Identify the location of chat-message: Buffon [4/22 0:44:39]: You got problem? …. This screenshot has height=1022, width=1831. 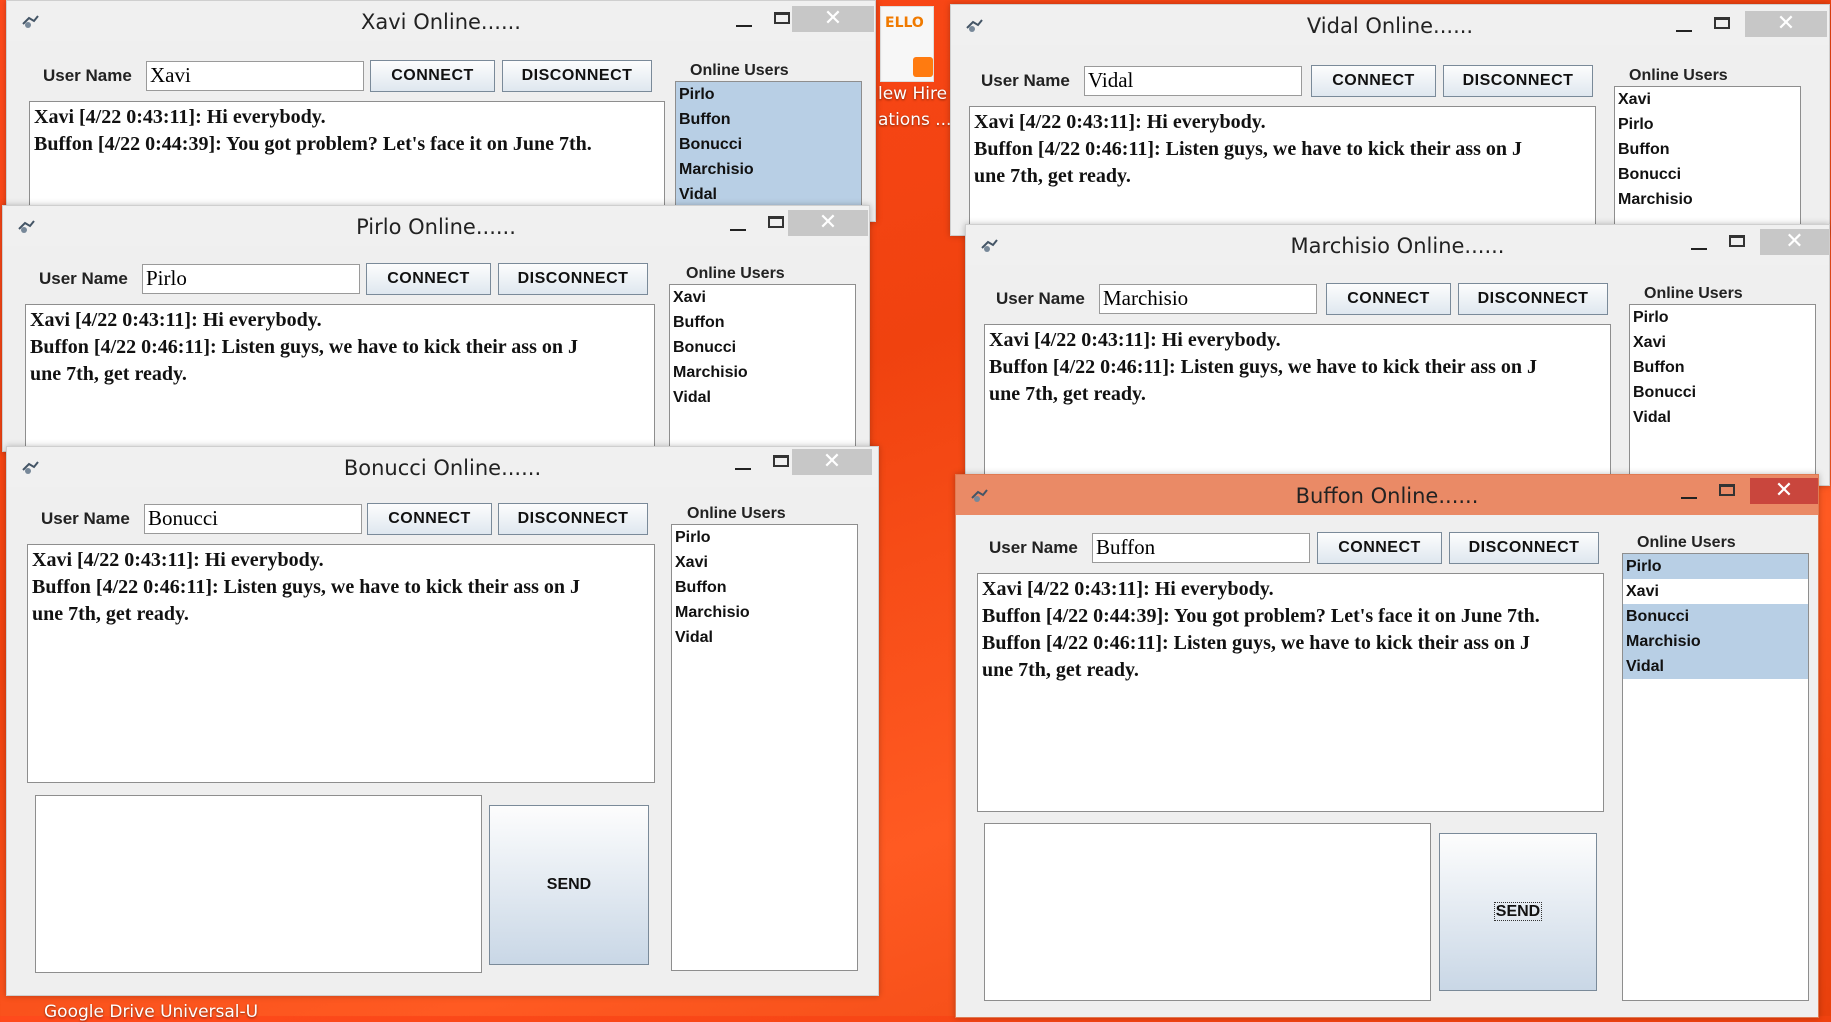
(313, 144).